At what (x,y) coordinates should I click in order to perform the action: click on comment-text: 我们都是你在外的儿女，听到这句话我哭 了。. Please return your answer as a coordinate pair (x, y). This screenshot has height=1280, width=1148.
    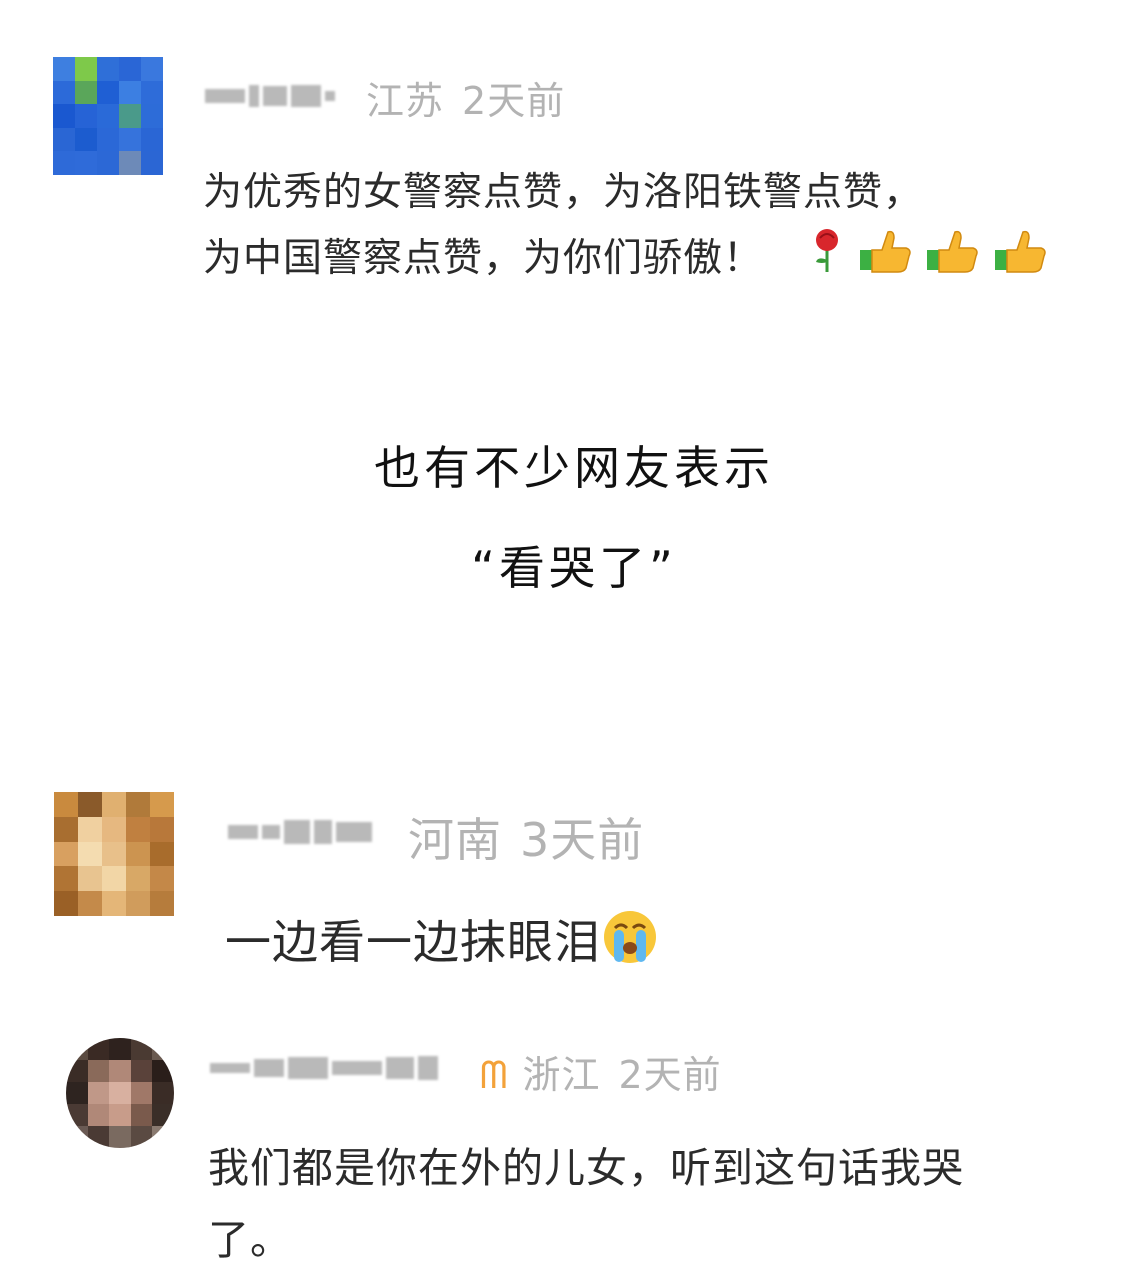
    Looking at the image, I should click on (586, 1204).